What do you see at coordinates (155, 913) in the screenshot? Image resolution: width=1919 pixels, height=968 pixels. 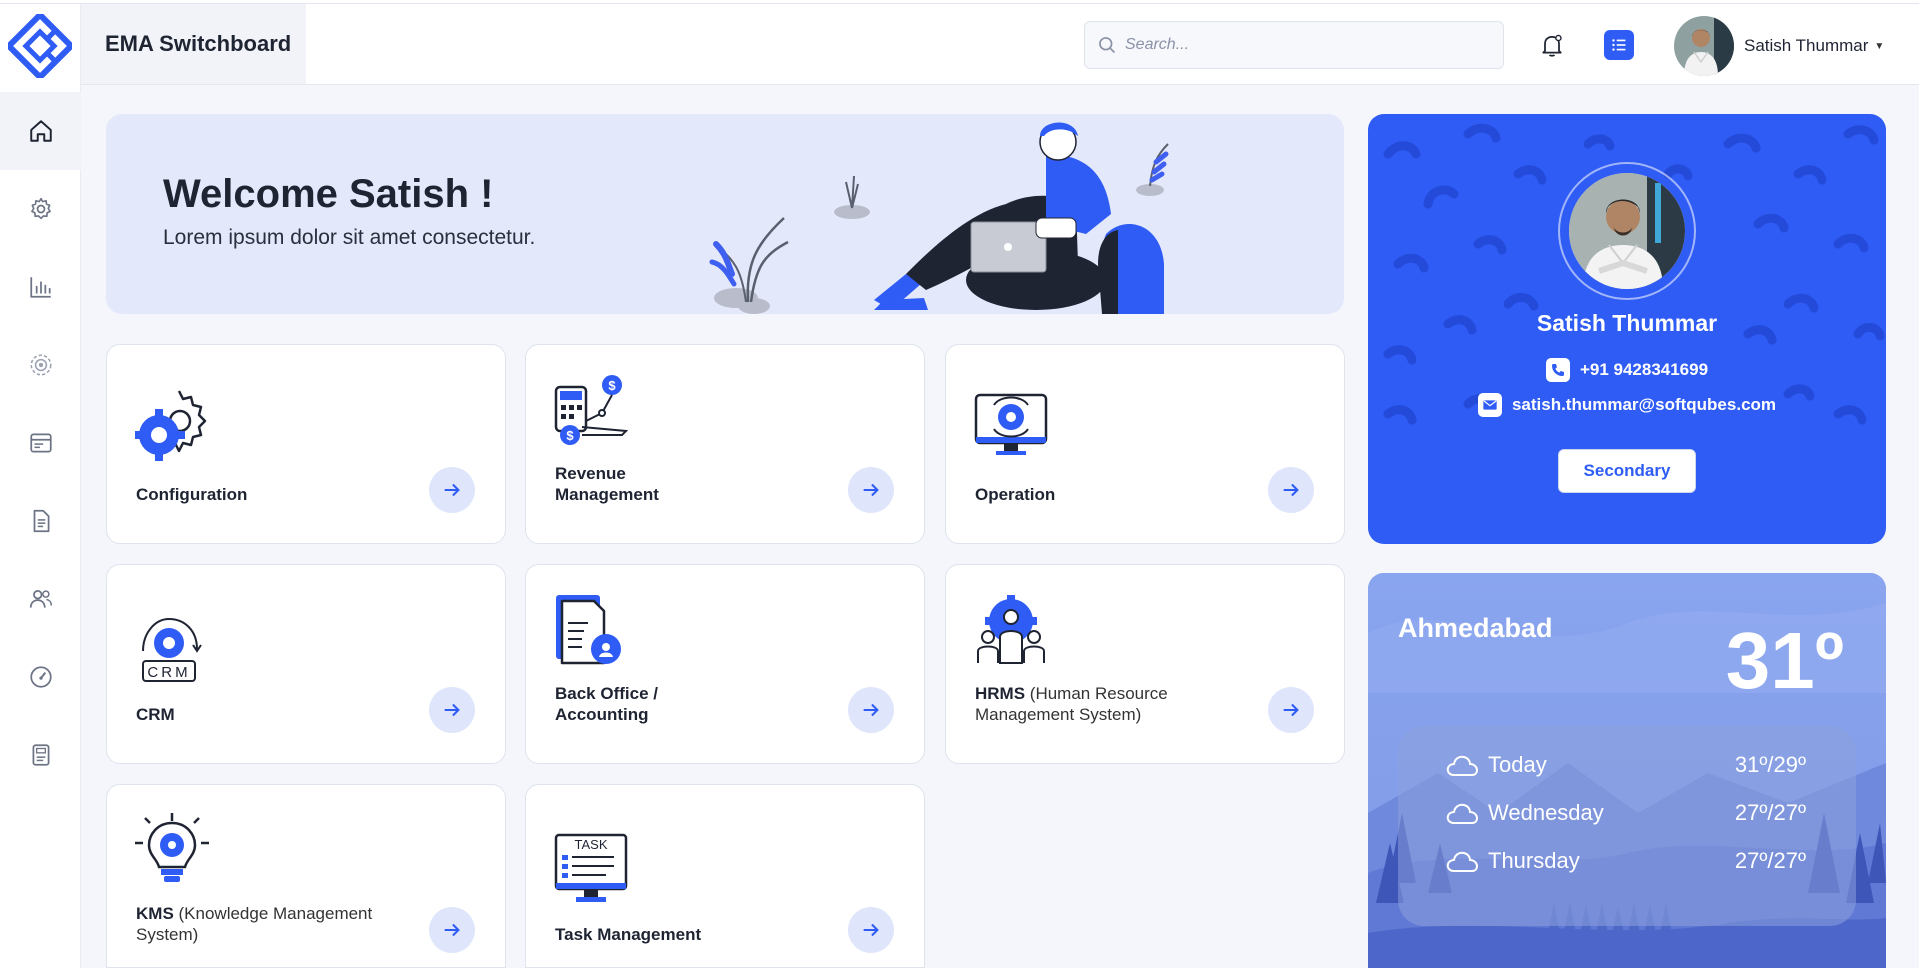 I see `card-title: KMS` at bounding box center [155, 913].